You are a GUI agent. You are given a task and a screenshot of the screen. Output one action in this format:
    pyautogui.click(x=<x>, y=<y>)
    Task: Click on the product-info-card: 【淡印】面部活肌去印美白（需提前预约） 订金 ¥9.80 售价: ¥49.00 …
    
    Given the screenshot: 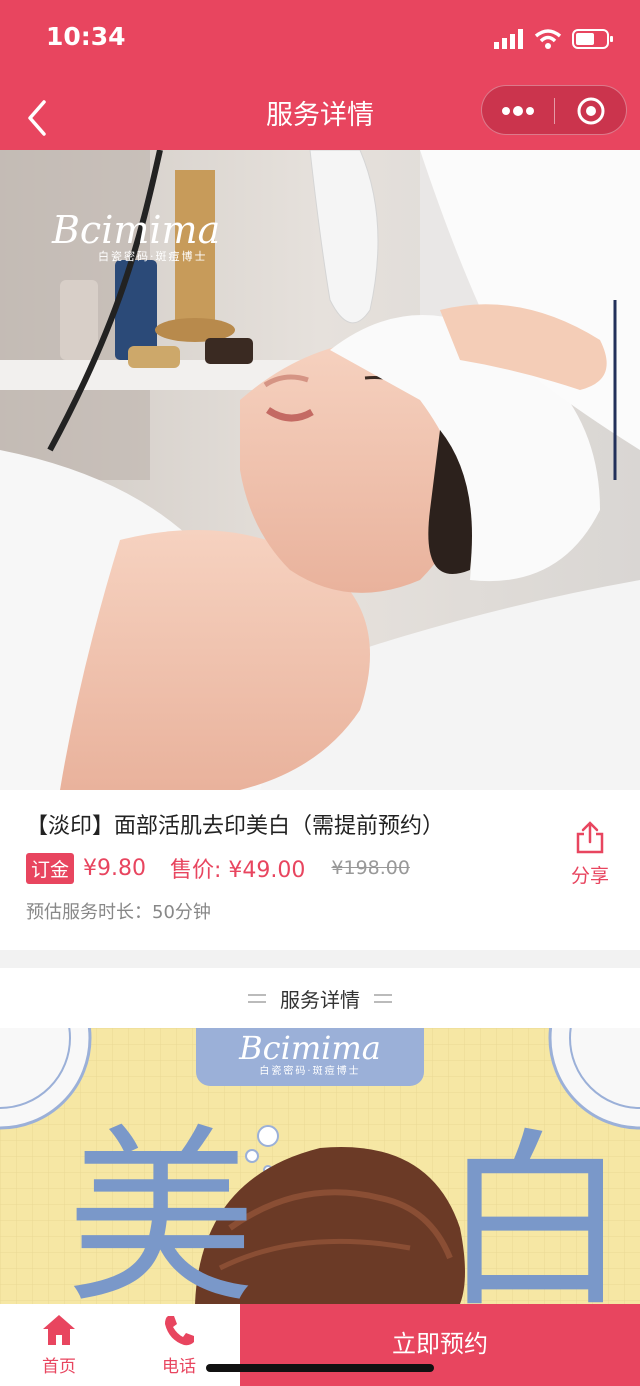 What is the action you would take?
    pyautogui.click(x=320, y=870)
    